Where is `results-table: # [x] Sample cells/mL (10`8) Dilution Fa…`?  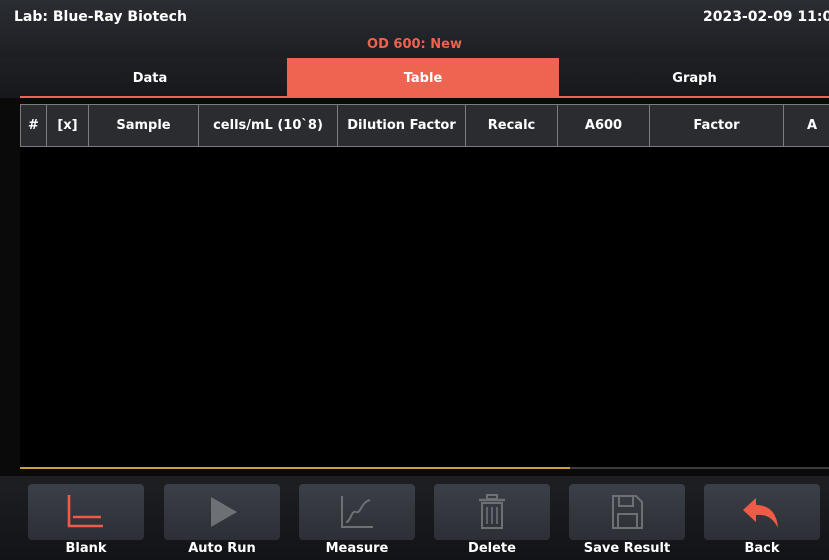
results-table: # [x] Sample cells/mL (10`8) Dilution Fa… is located at coordinates (424, 125).